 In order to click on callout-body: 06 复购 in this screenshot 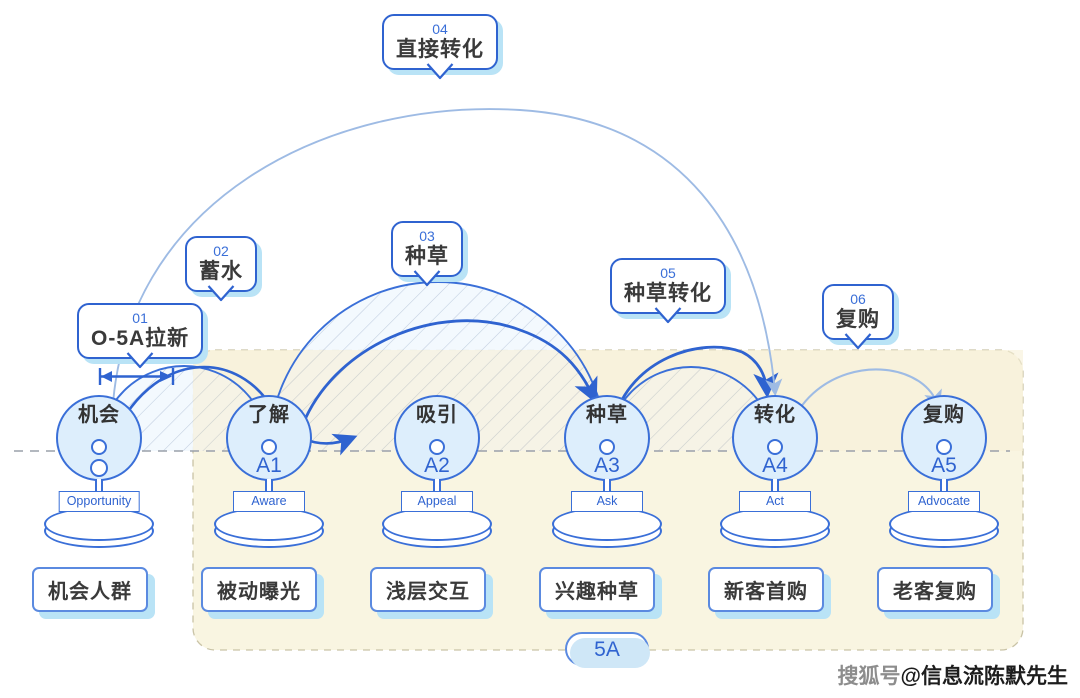, I will do `click(858, 317)`.